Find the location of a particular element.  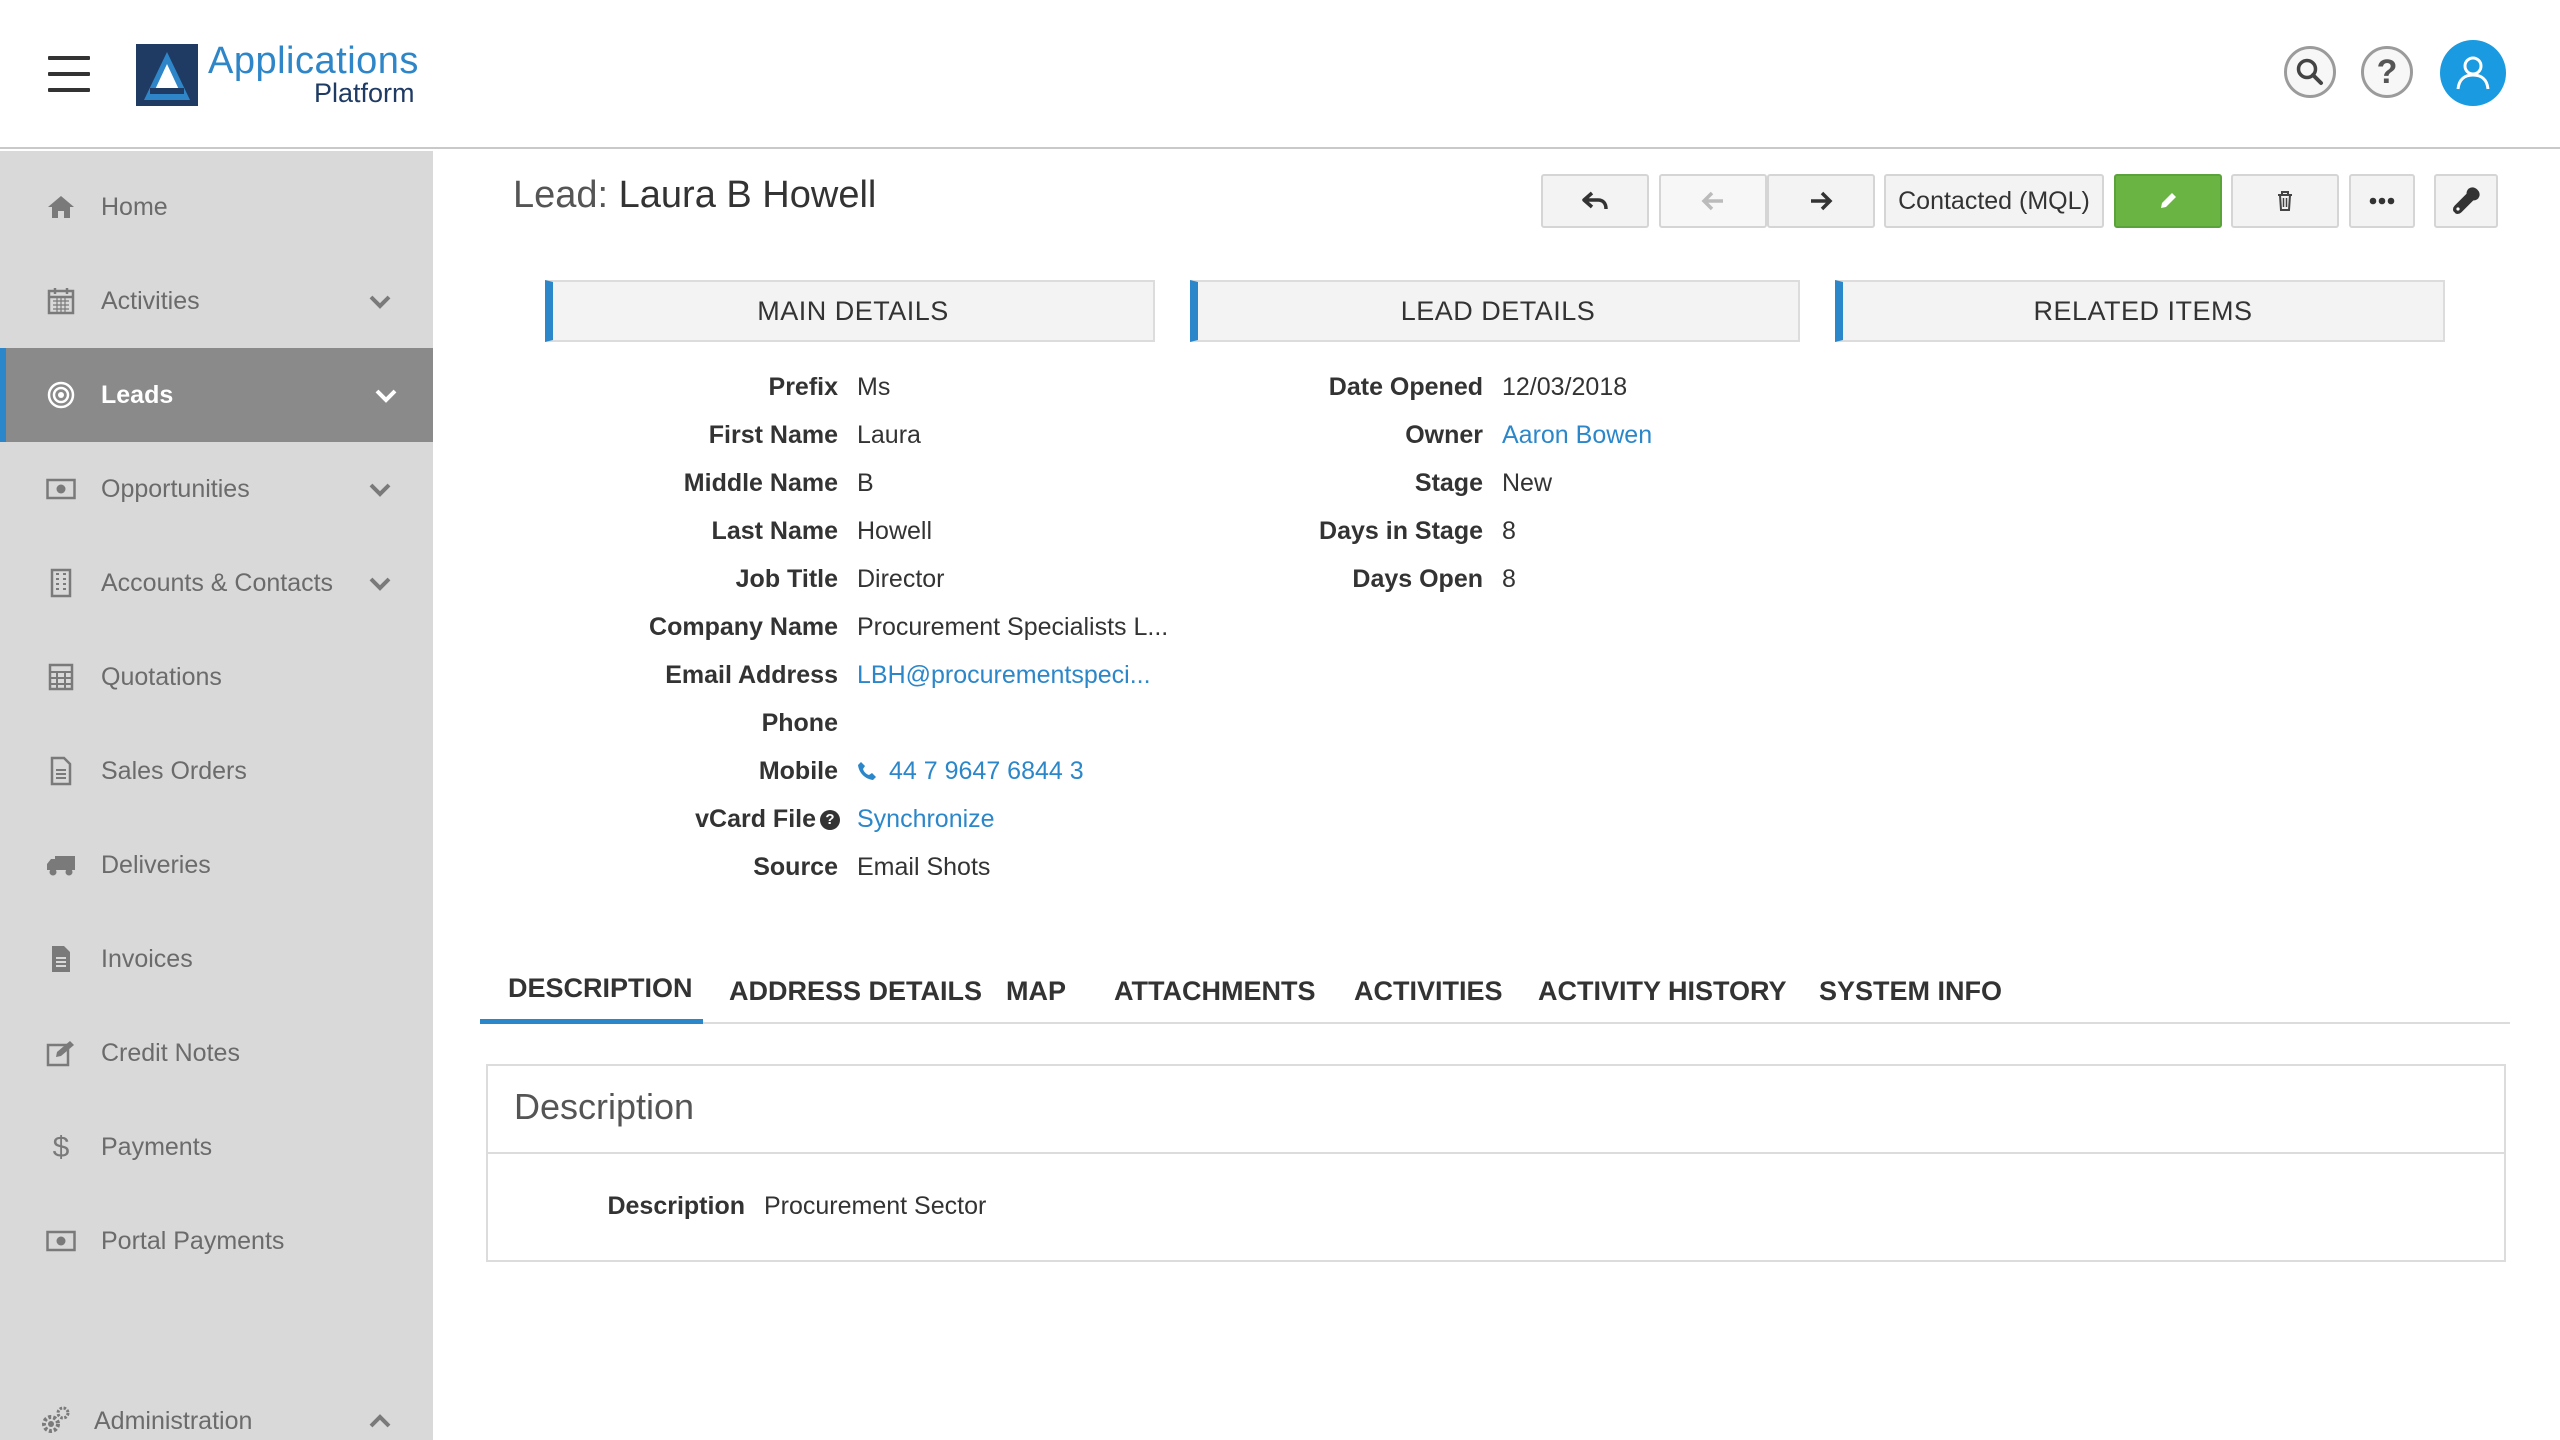

reply-icon is located at coordinates (1595, 200).